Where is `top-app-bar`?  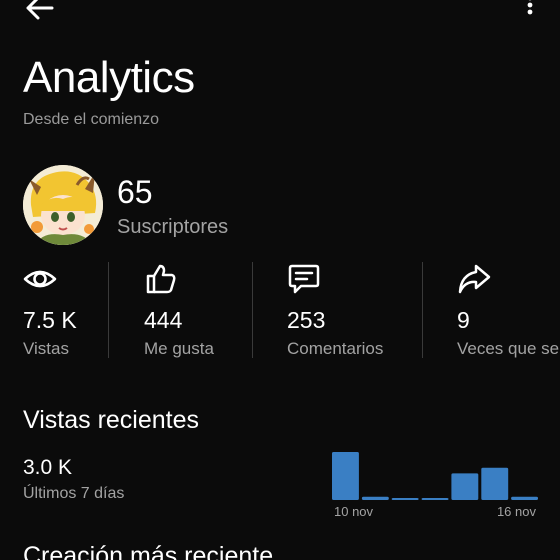
top-app-bar is located at coordinates (280, 12).